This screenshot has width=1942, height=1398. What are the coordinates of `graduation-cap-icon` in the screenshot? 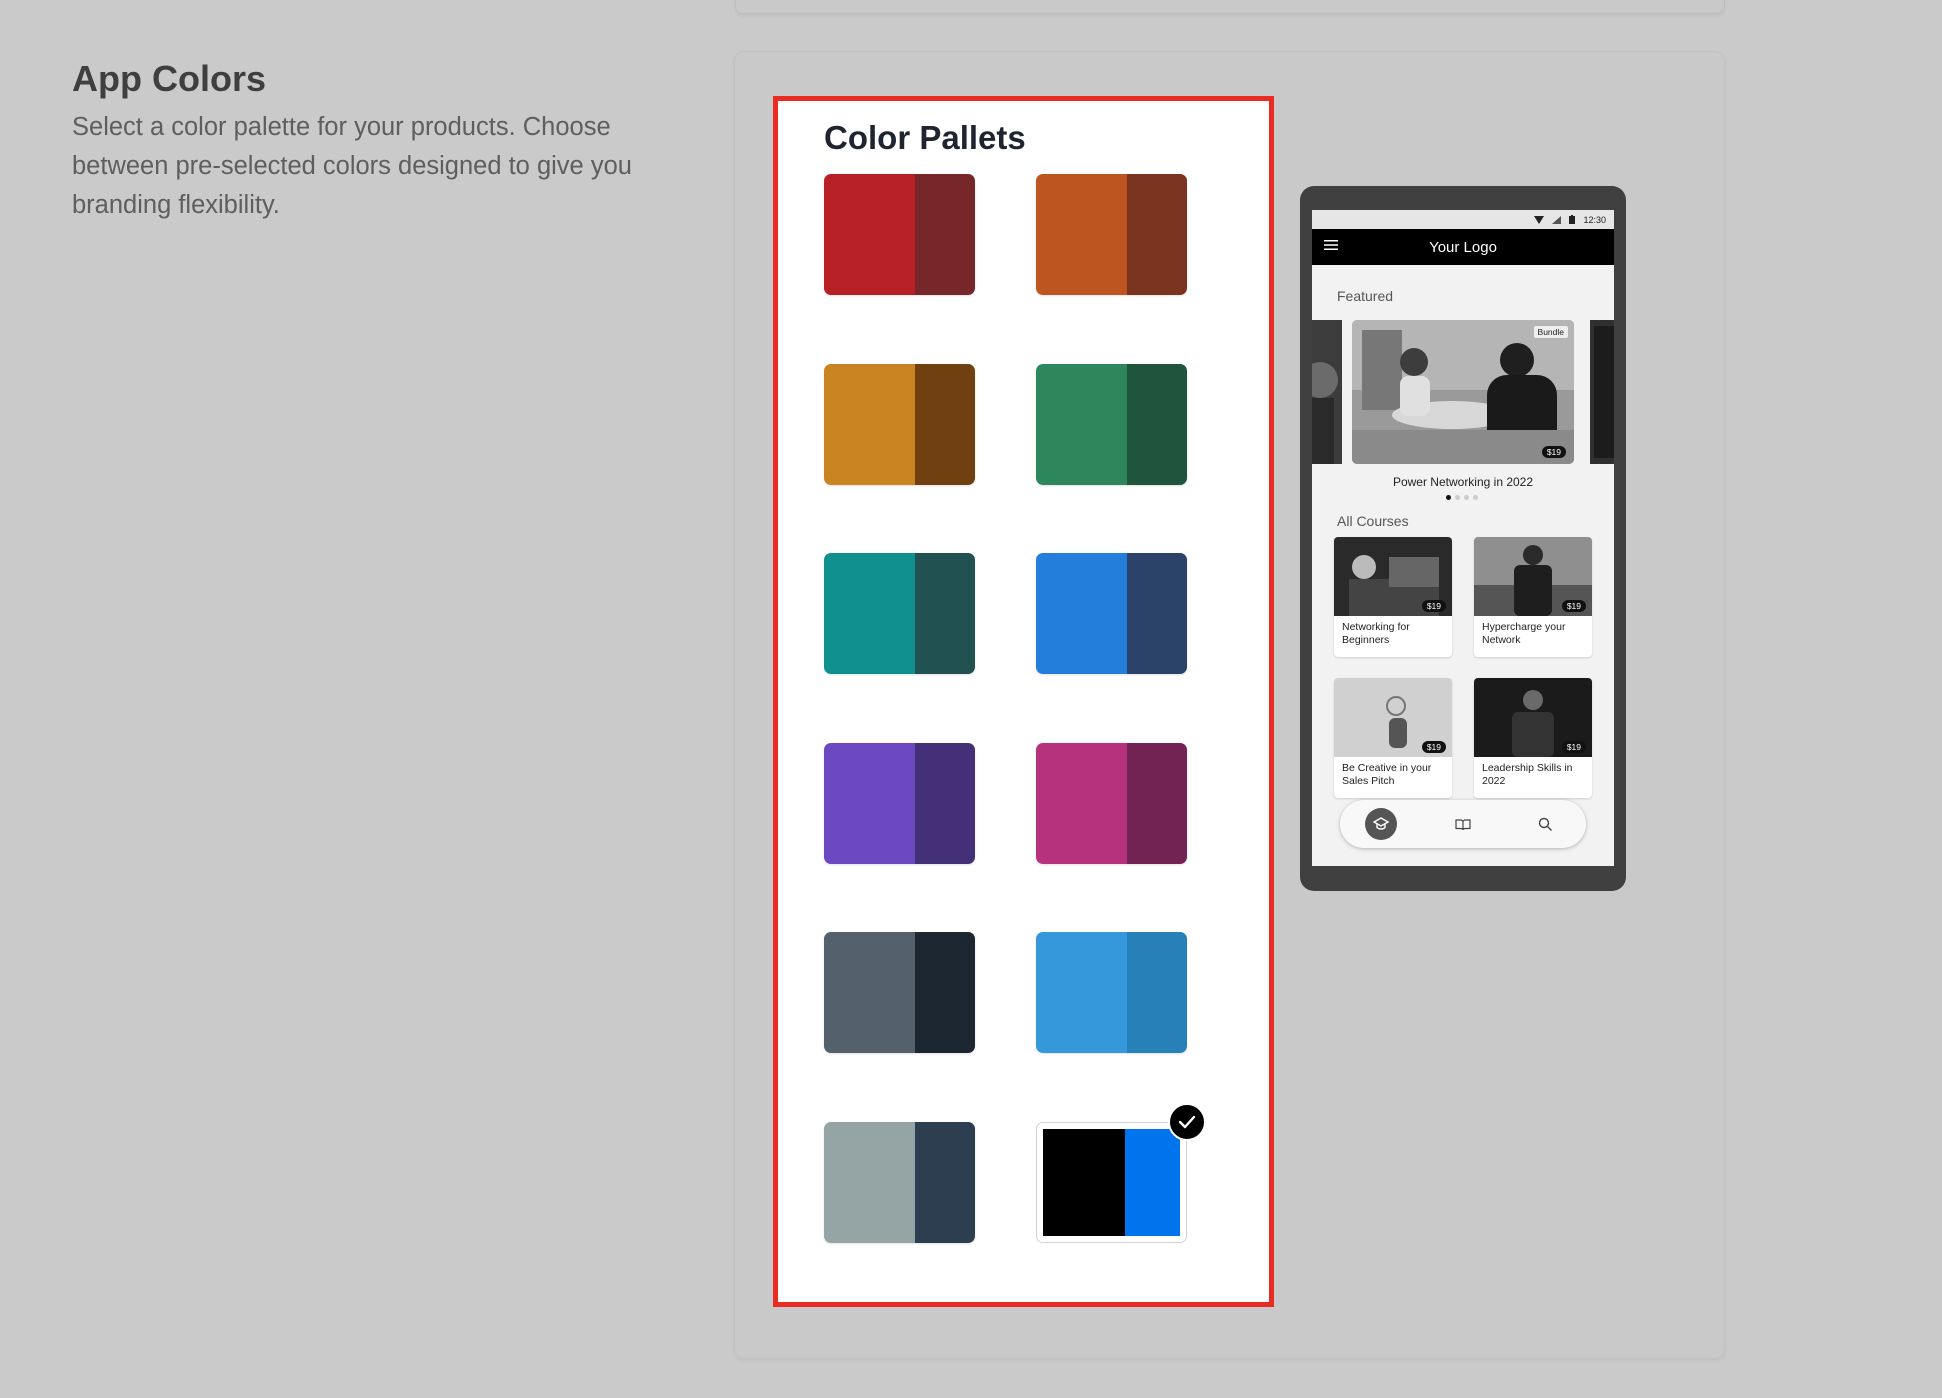 It's located at (1381, 824).